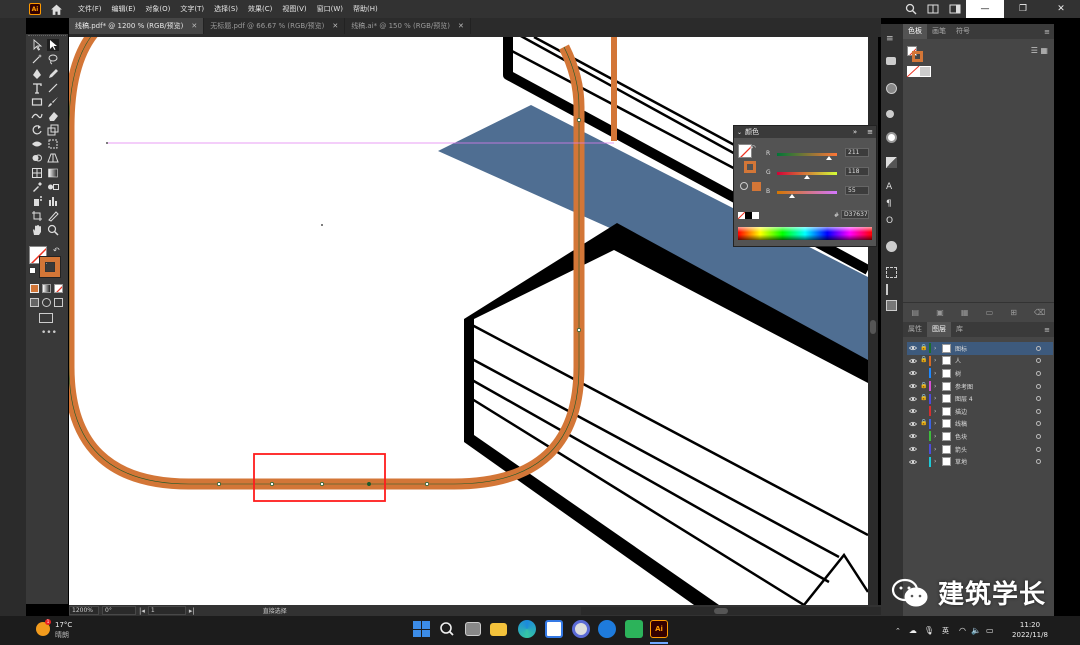 The image size is (1080, 645). I want to click on layer-name: 线稿, so click(961, 423).